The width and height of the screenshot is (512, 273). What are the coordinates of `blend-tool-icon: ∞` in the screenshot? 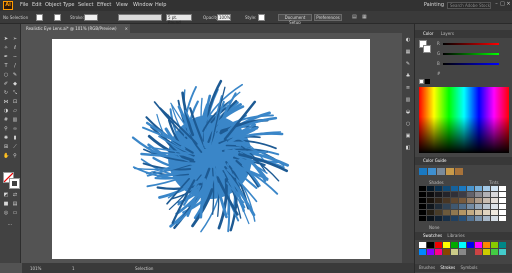 It's located at (15, 129).